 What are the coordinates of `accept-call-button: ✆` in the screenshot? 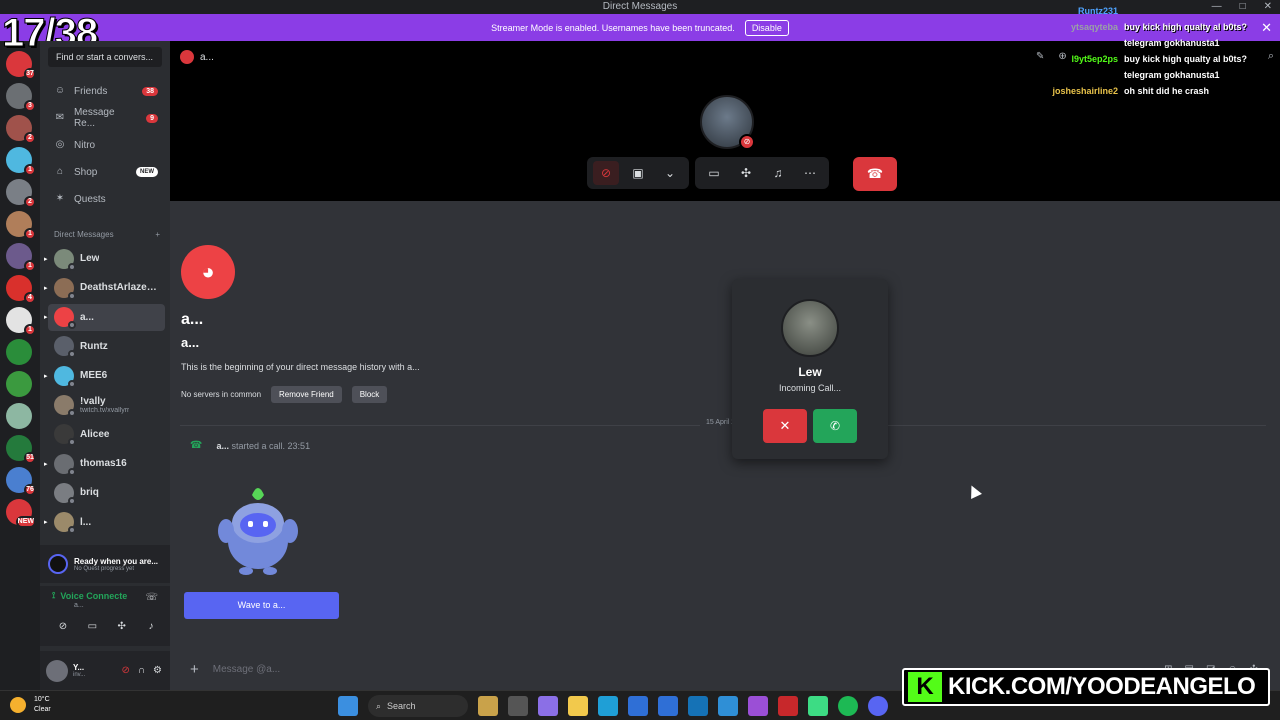 It's located at (835, 426).